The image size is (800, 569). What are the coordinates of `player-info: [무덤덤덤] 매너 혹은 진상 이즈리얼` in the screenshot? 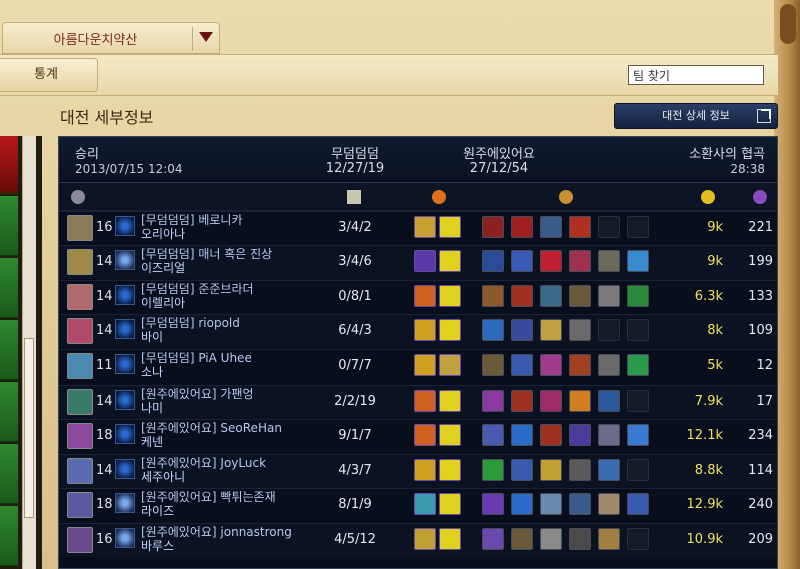 It's located at (206, 261).